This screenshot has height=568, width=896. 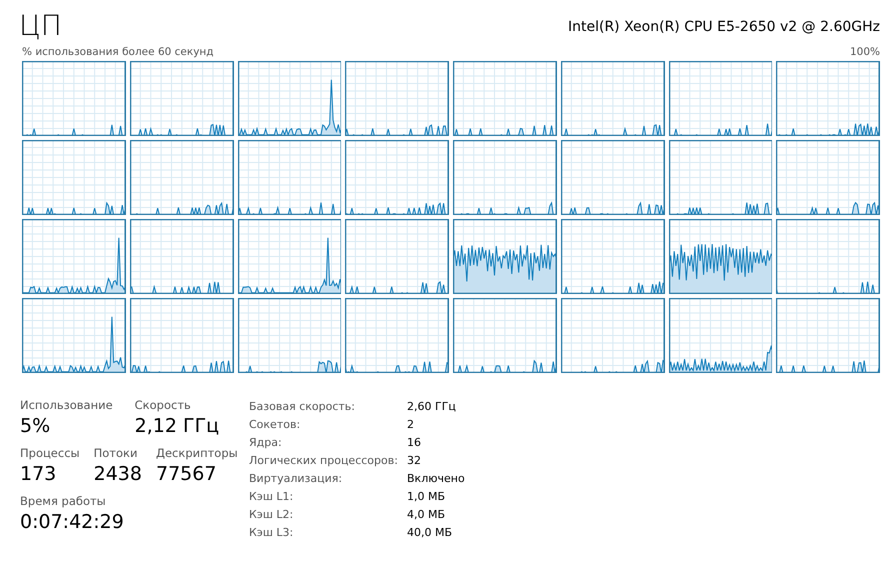 What do you see at coordinates (271, 532) in the screenshot?
I see `detail-label: Кэш L3:` at bounding box center [271, 532].